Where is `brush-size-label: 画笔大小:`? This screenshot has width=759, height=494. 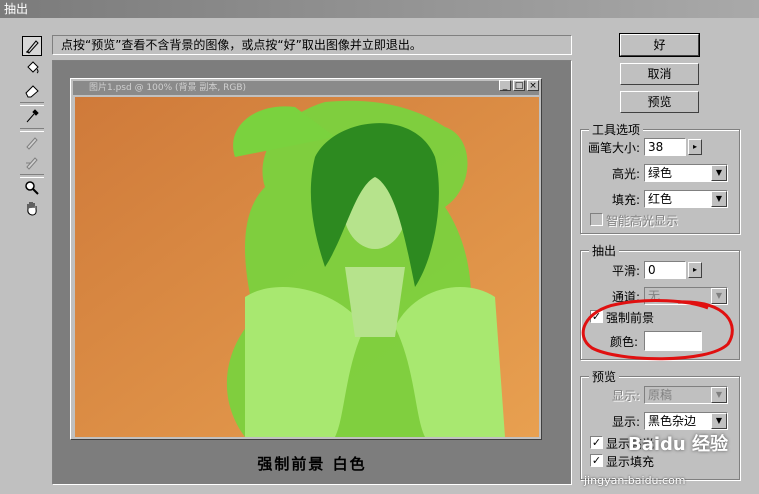
brush-size-label: 画笔大小: is located at coordinates (614, 148).